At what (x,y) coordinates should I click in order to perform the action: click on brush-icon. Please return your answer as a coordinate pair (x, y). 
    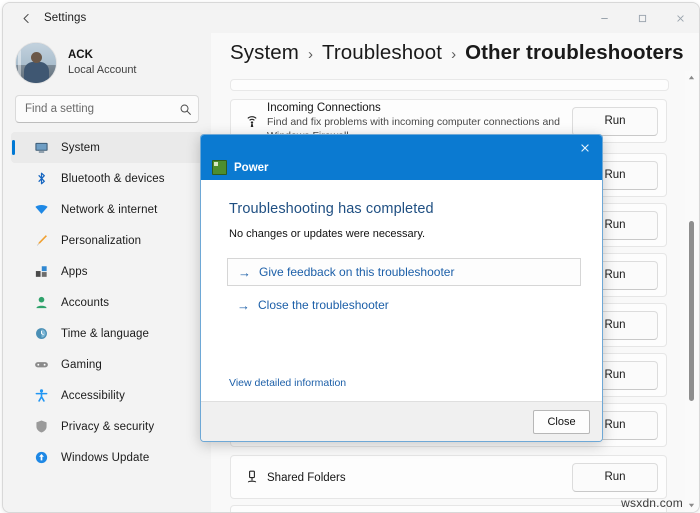
    Looking at the image, I should click on (41, 240).